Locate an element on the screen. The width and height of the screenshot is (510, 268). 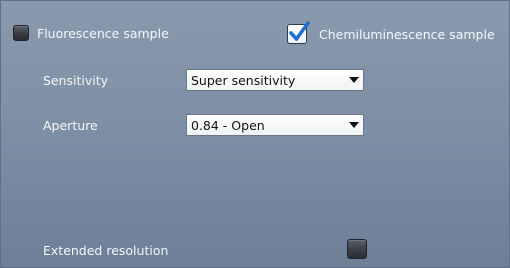
aperture-selected-value: 0.84 - Open is located at coordinates (228, 125).